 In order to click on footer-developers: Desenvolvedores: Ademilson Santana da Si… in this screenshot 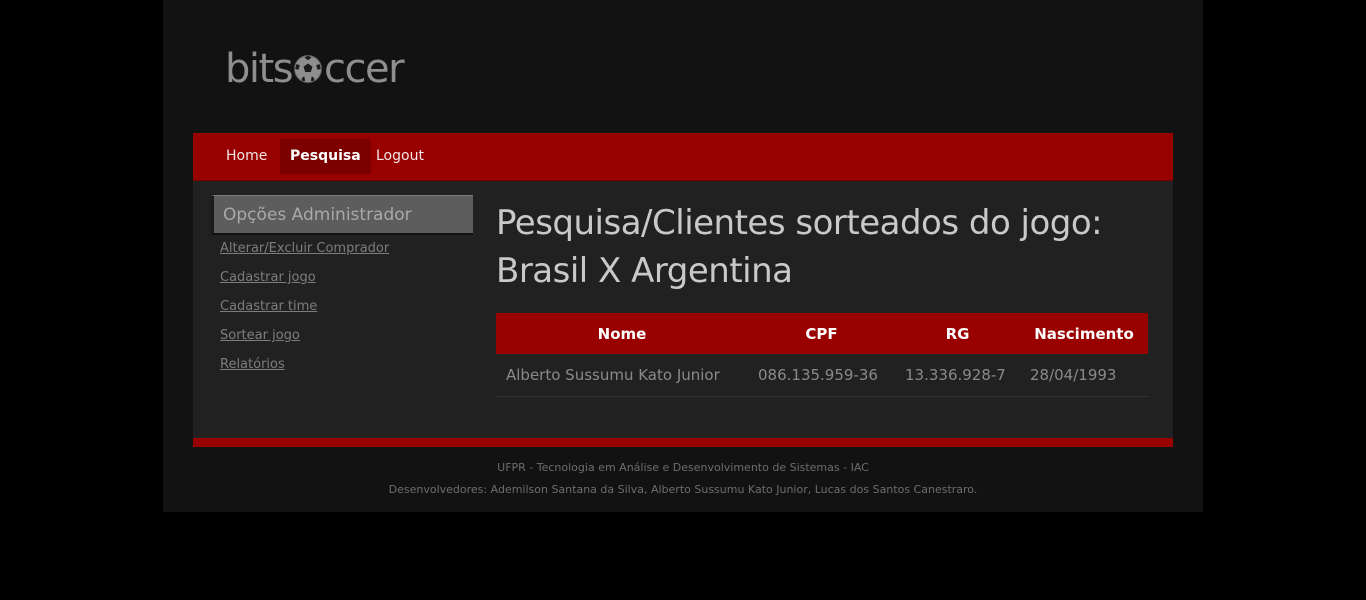, I will do `click(683, 489)`.